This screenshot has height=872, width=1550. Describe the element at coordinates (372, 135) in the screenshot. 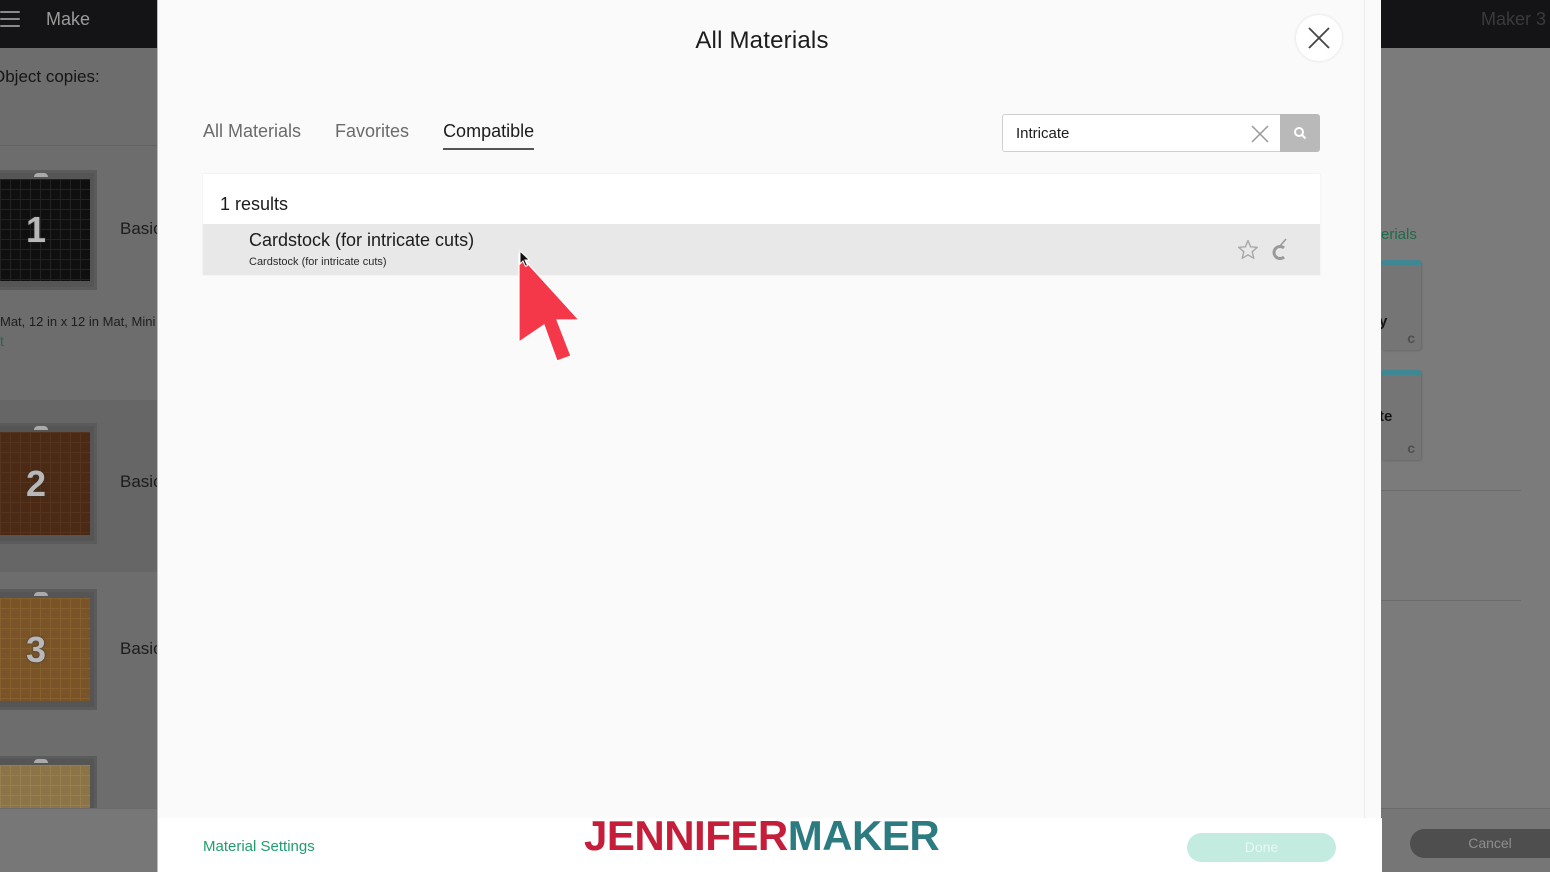

I see `tab-favorites: Favorites` at that location.